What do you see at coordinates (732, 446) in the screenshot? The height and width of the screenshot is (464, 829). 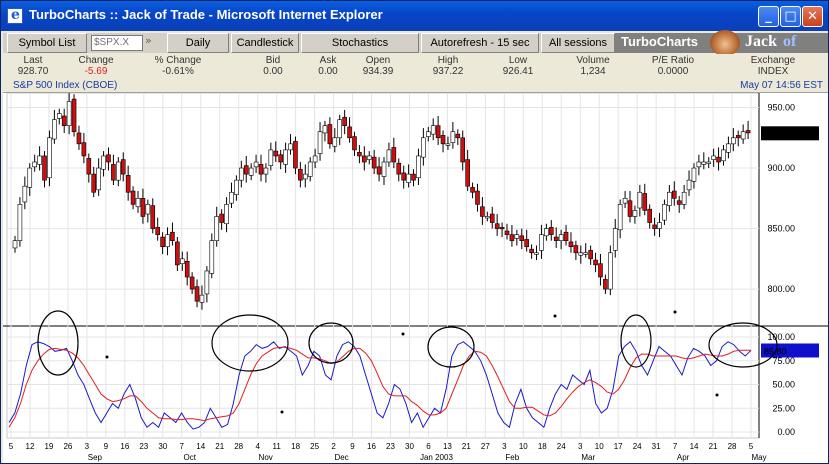 I see `x-tick-label: 28` at bounding box center [732, 446].